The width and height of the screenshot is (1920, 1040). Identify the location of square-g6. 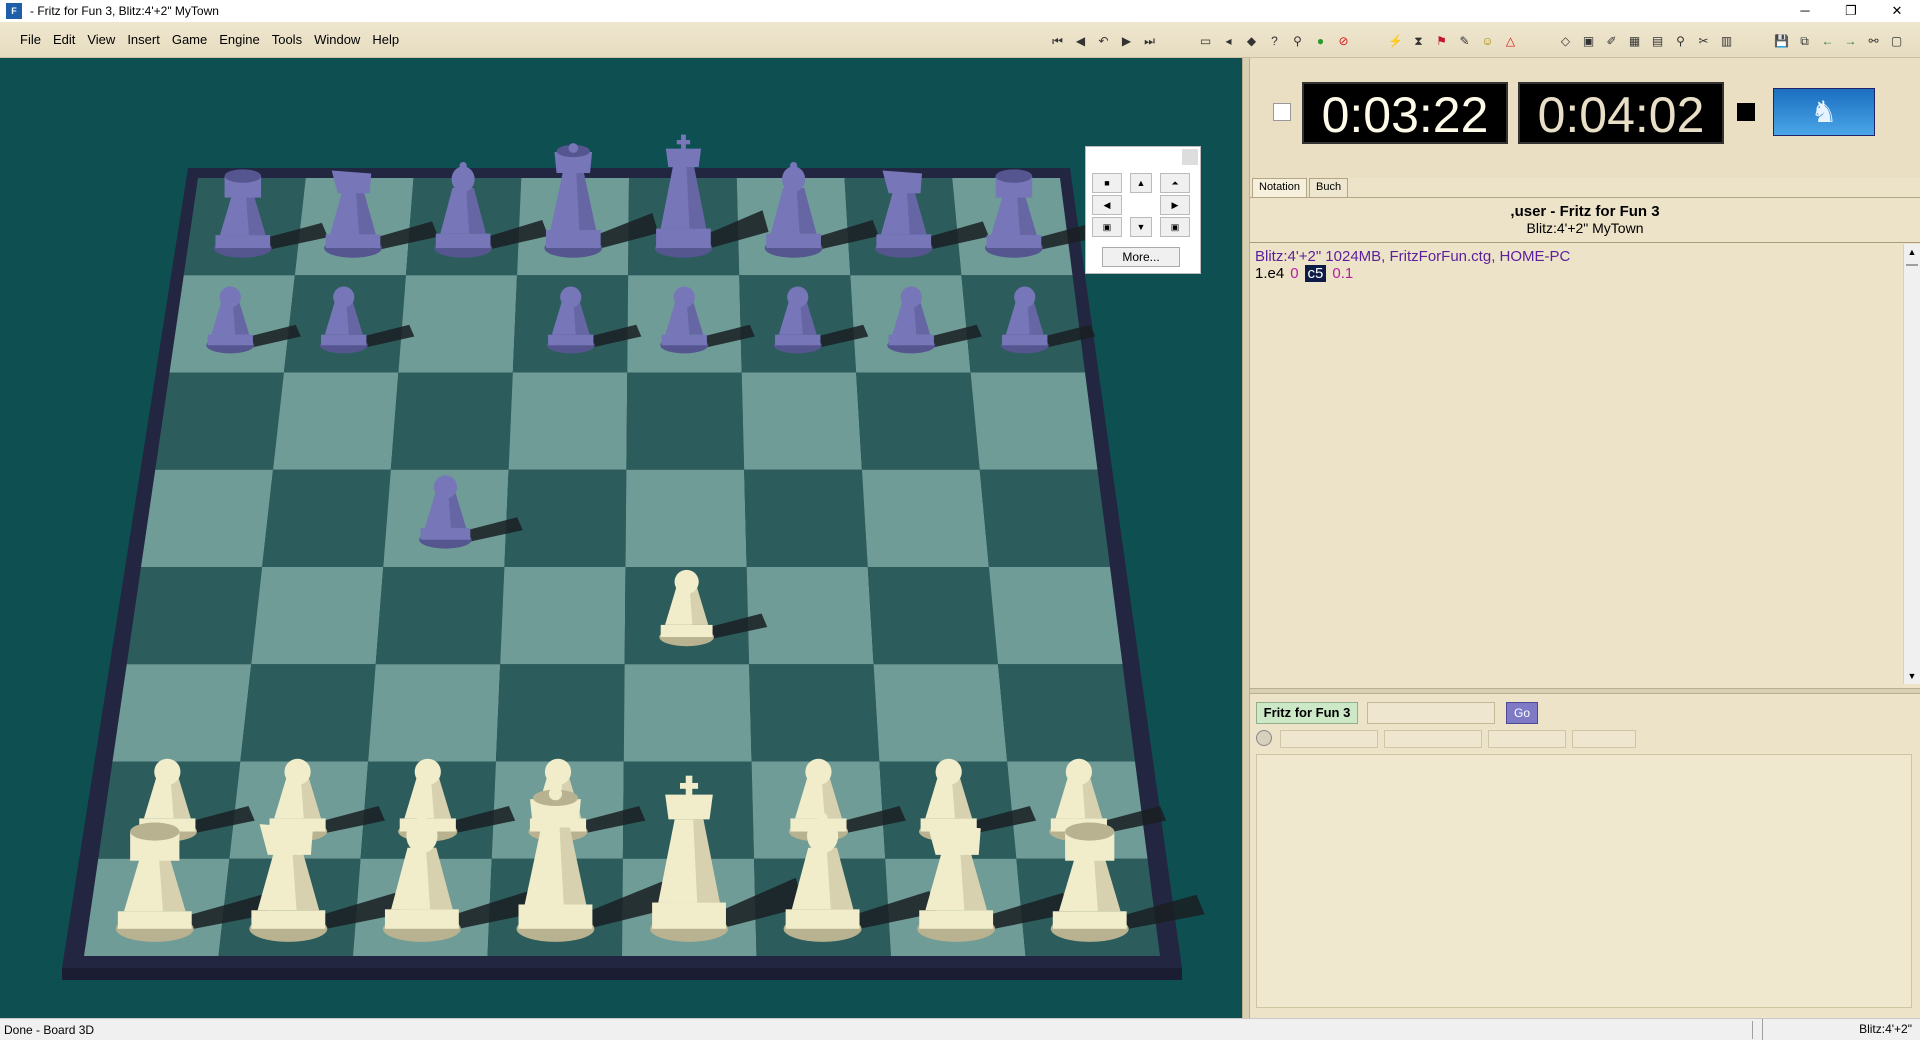
(918, 421).